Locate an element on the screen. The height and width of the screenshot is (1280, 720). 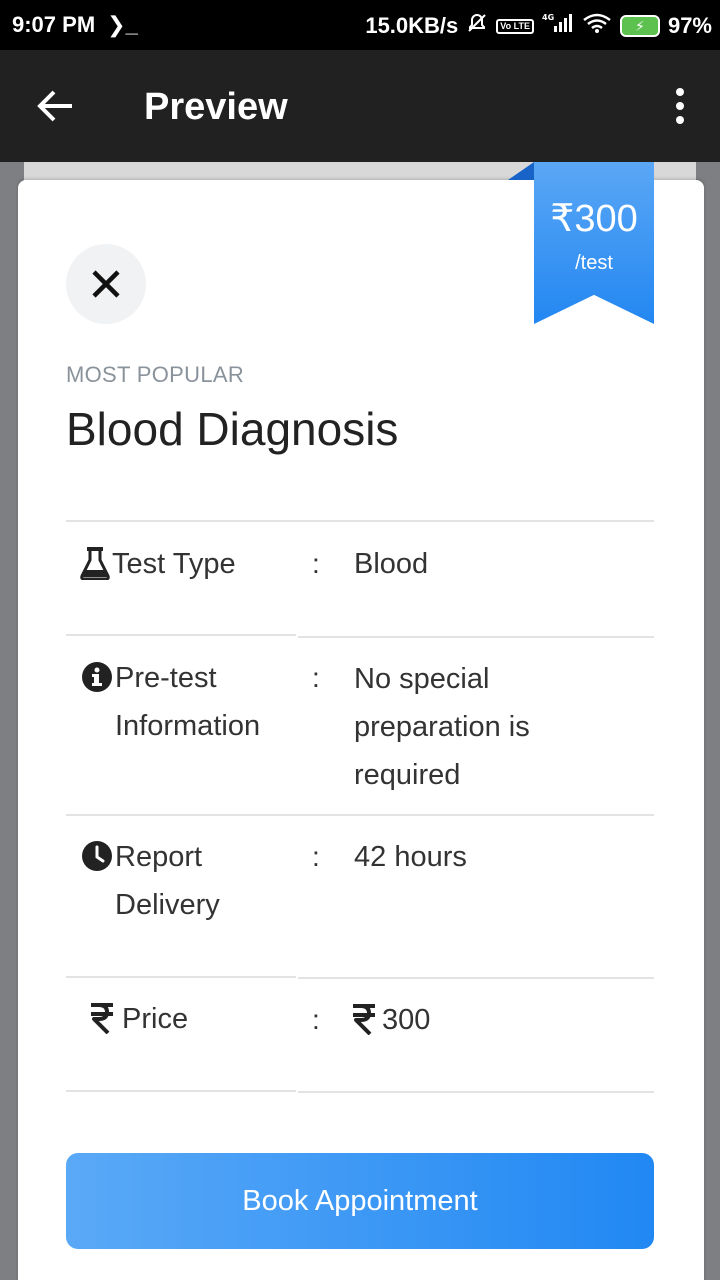
ribbon-amount: ₹300 is located at coordinates (594, 219).